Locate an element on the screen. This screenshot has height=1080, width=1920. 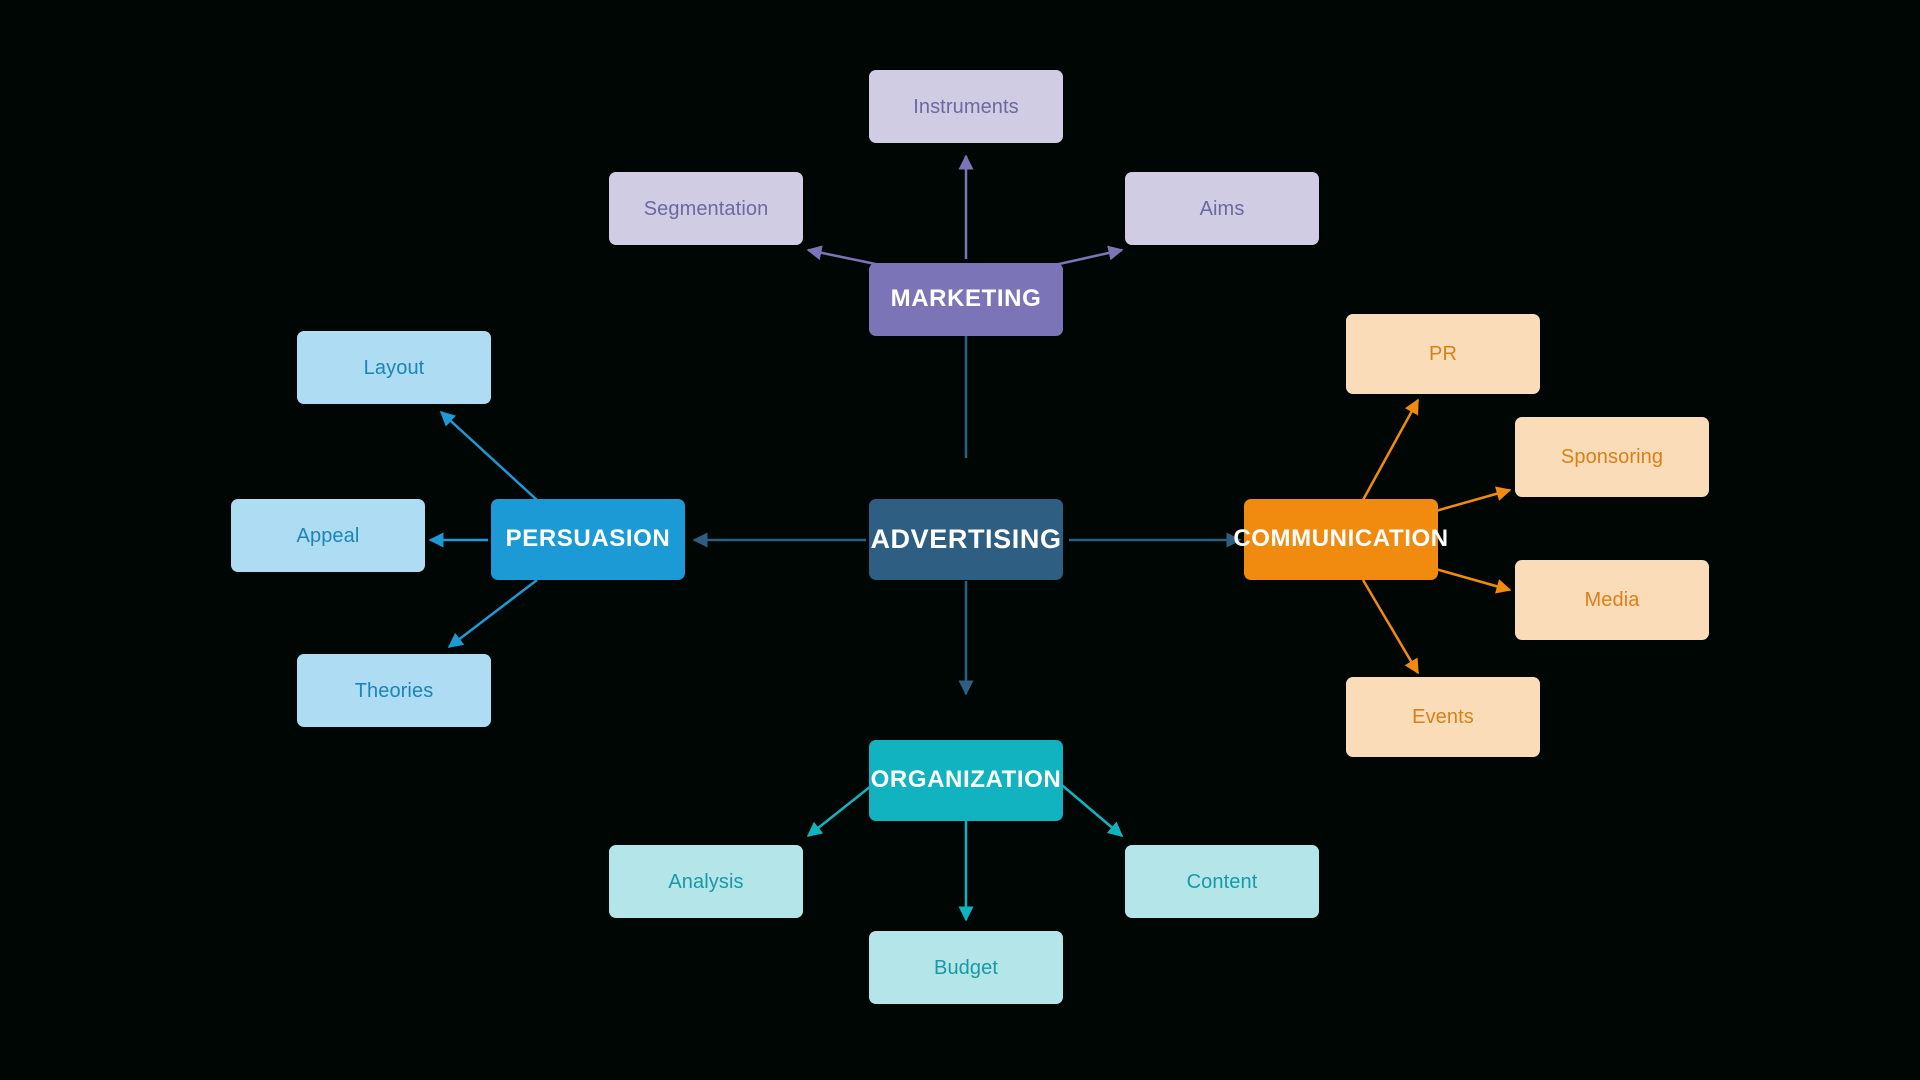
node-media-label: Media is located at coordinates (1612, 600).